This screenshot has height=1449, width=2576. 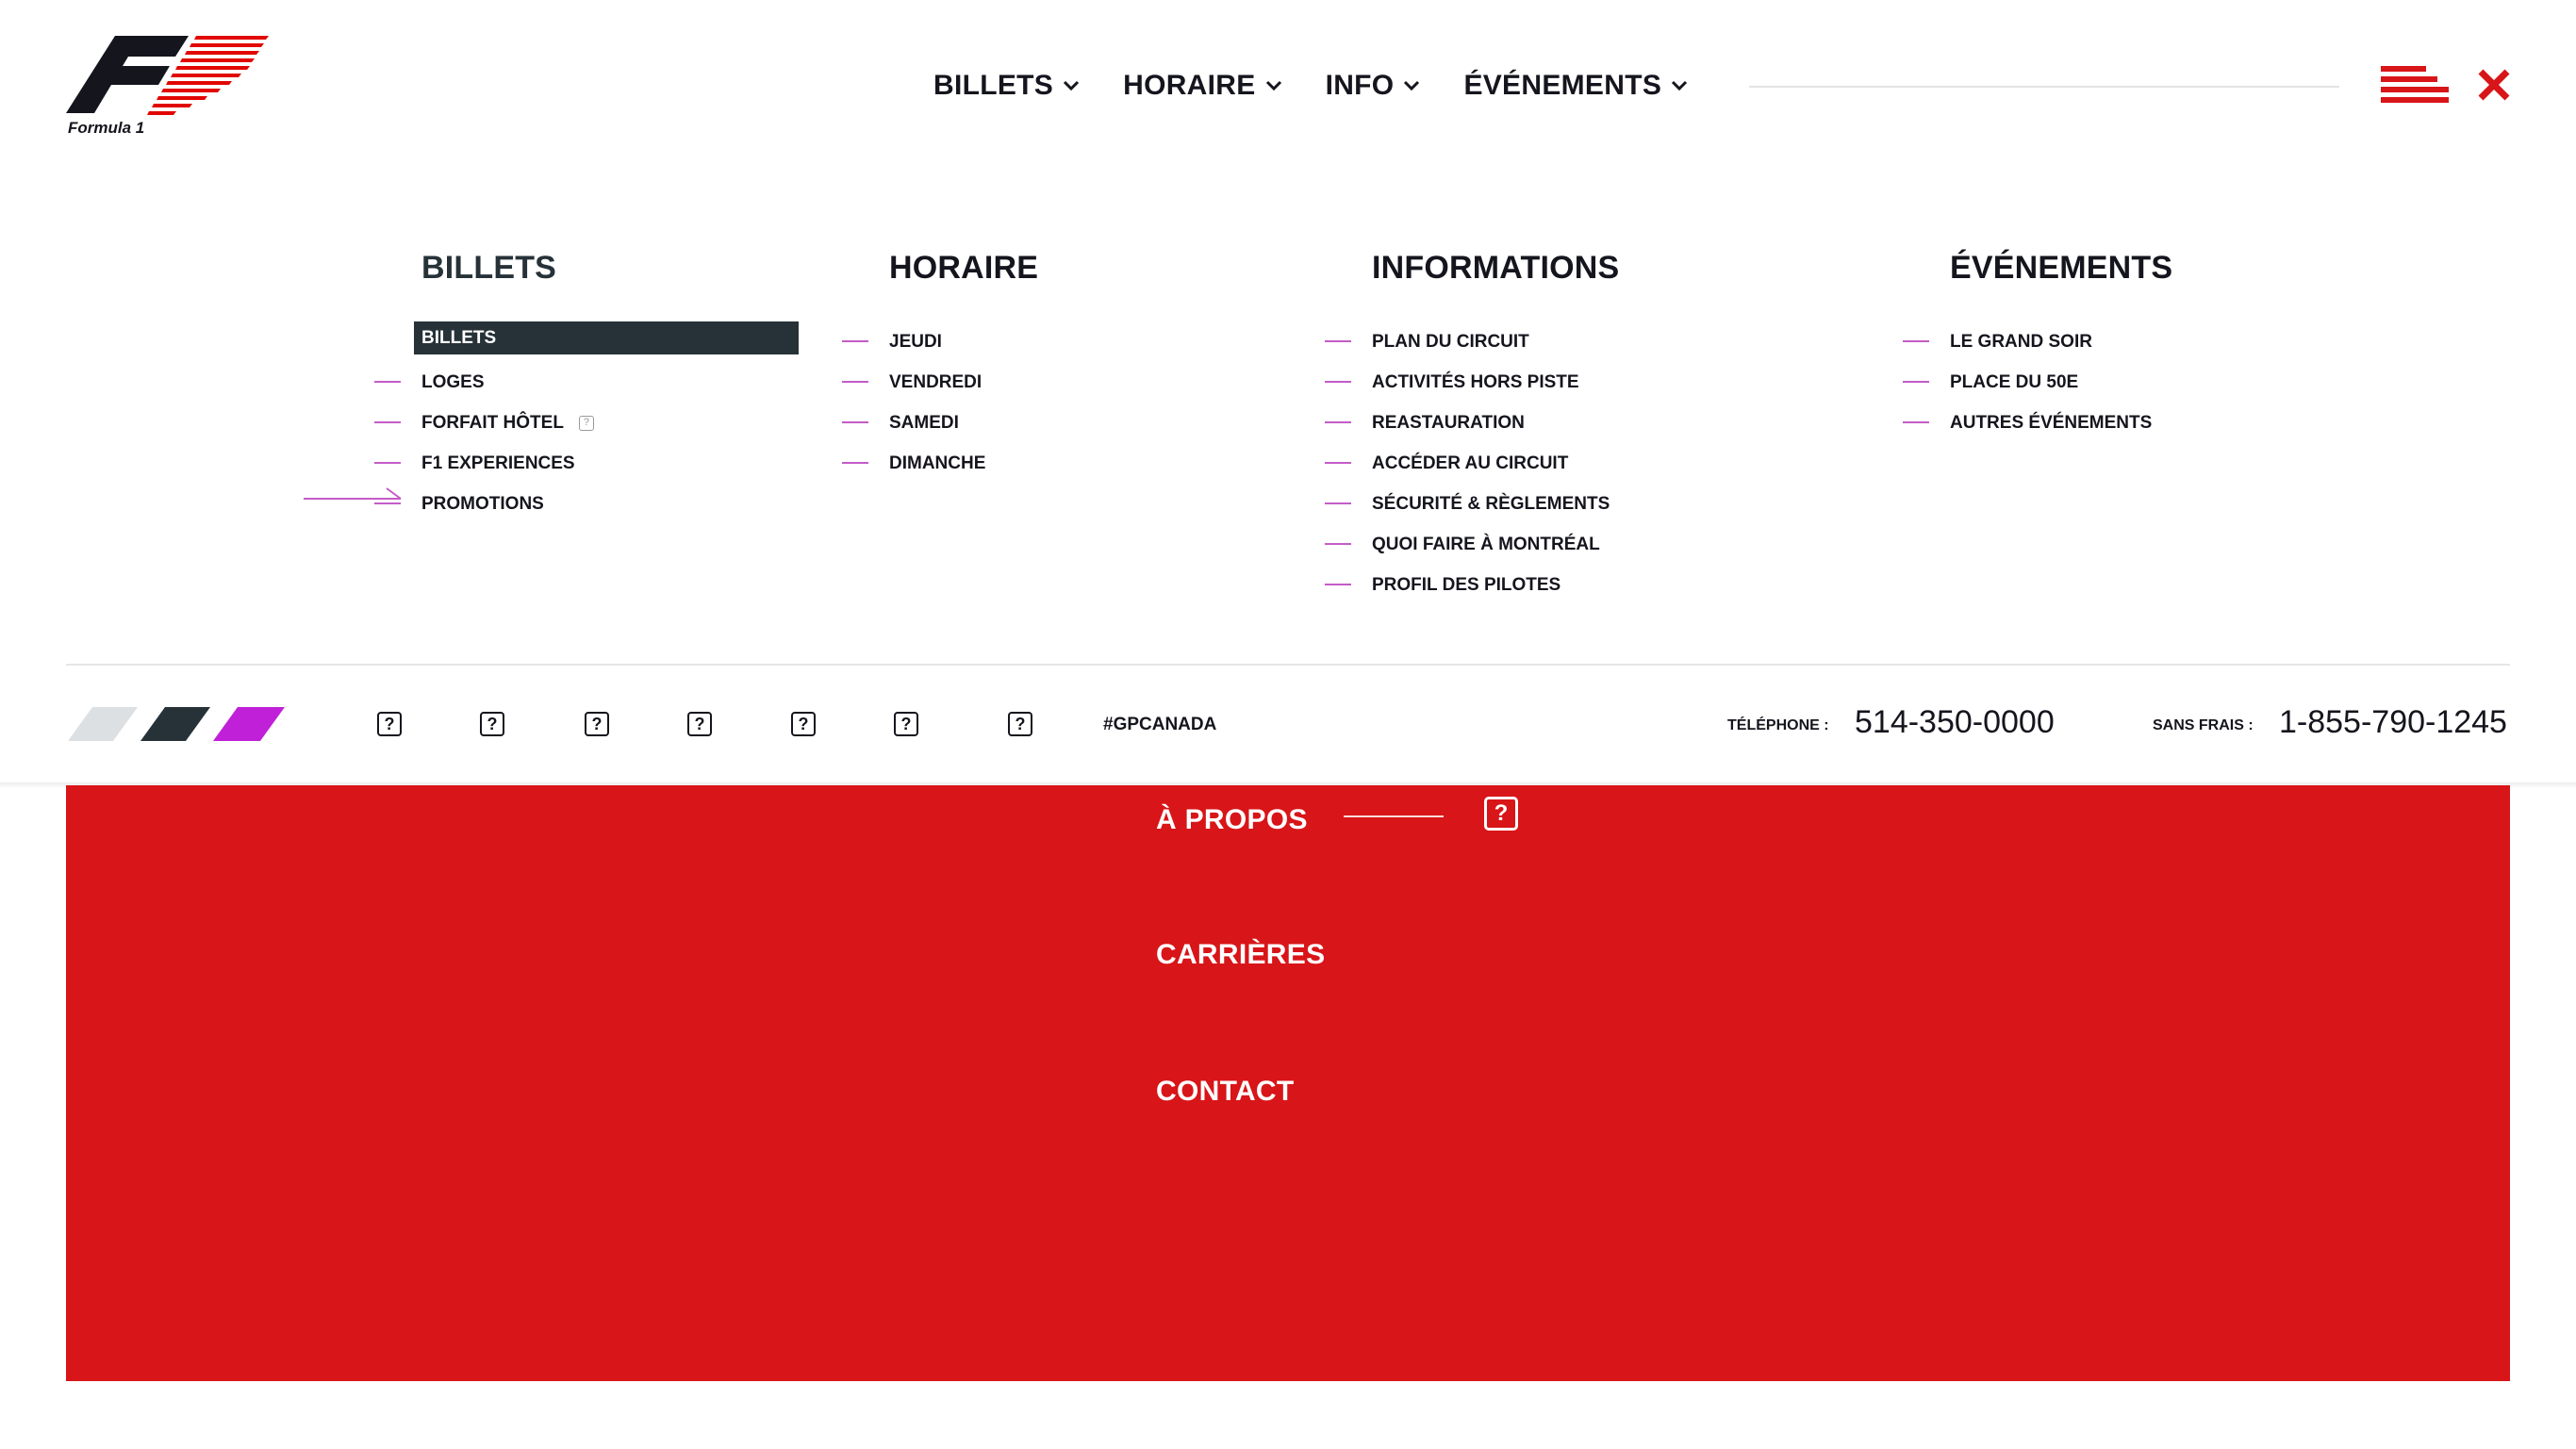 I want to click on hashtag-link: #GPCANADA, so click(x=1159, y=725).